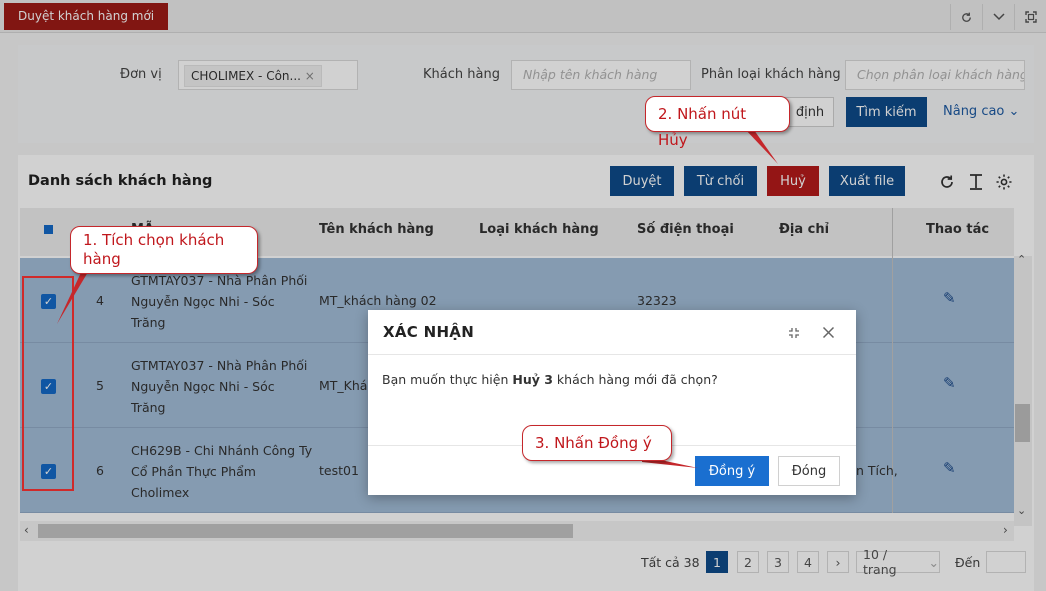 This screenshot has width=1046, height=591. I want to click on close-icon, so click(828, 334).